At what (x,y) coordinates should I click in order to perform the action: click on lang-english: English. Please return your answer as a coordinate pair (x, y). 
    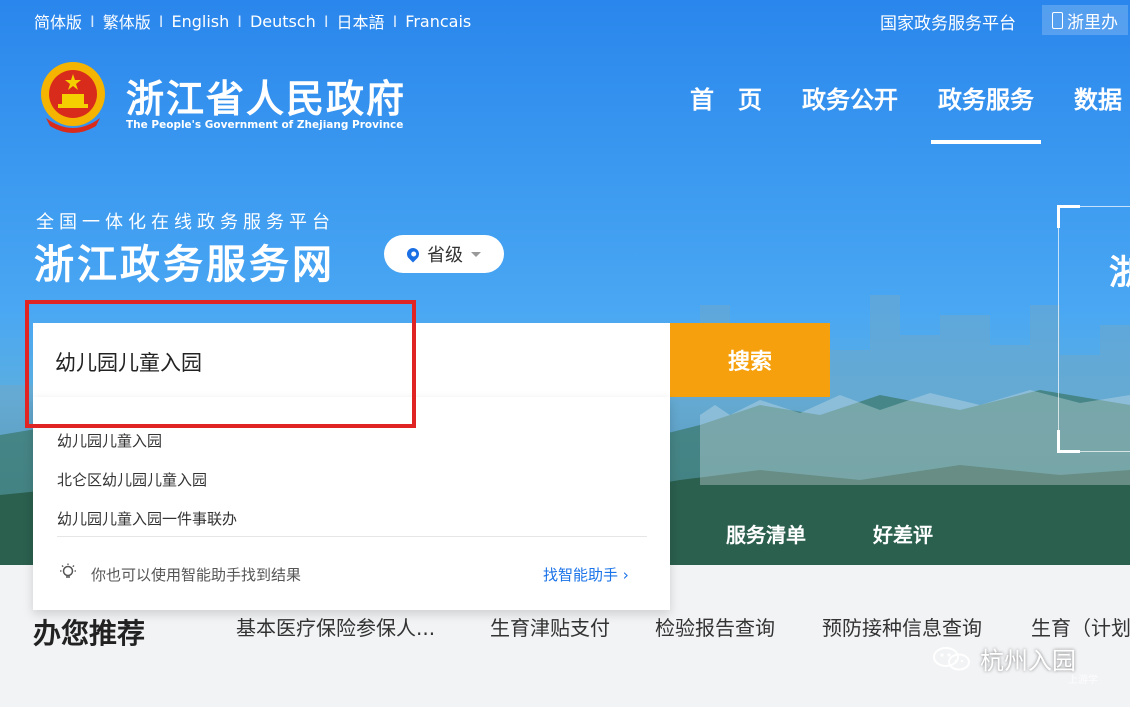
    Looking at the image, I should click on (200, 21).